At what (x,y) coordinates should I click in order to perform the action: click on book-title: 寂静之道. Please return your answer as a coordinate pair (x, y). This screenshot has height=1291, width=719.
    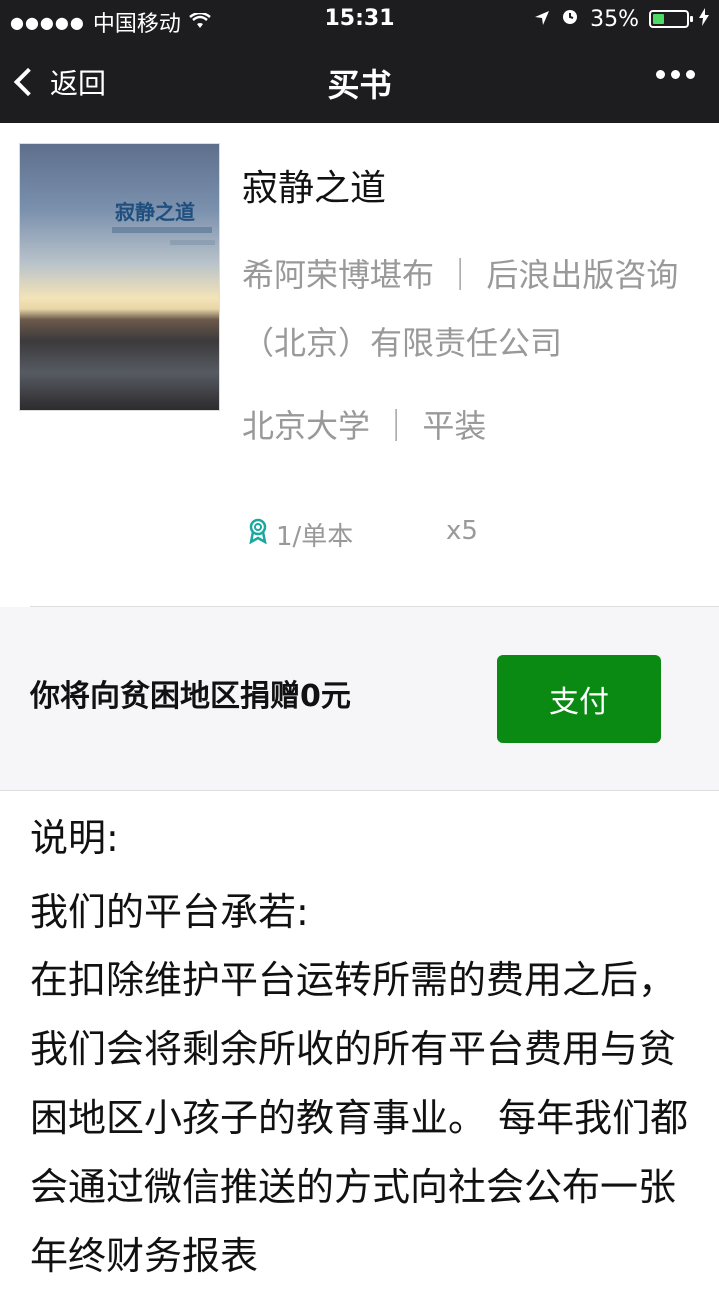
    Looking at the image, I should click on (314, 188).